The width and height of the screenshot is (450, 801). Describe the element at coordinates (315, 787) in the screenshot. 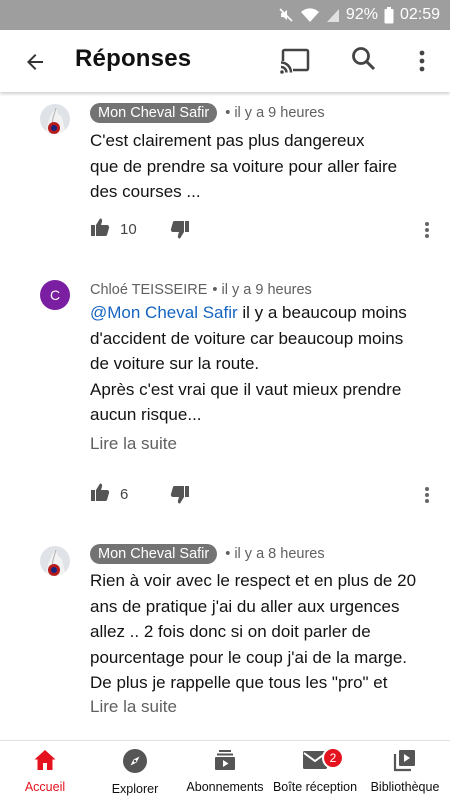

I see `nav-label: Boîte réception` at that location.